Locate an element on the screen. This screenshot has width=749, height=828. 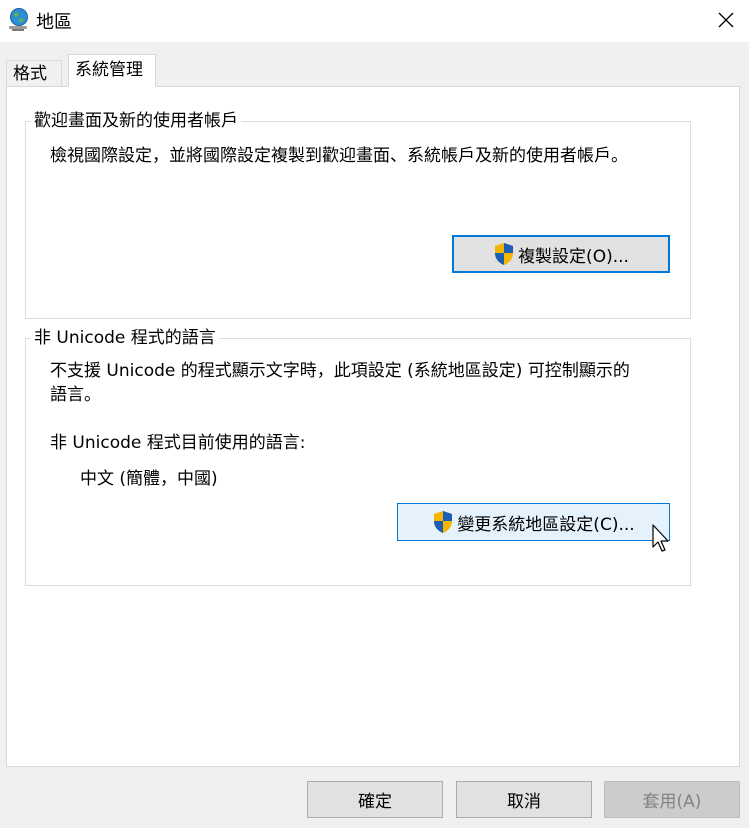
close-button is located at coordinates (726, 20).